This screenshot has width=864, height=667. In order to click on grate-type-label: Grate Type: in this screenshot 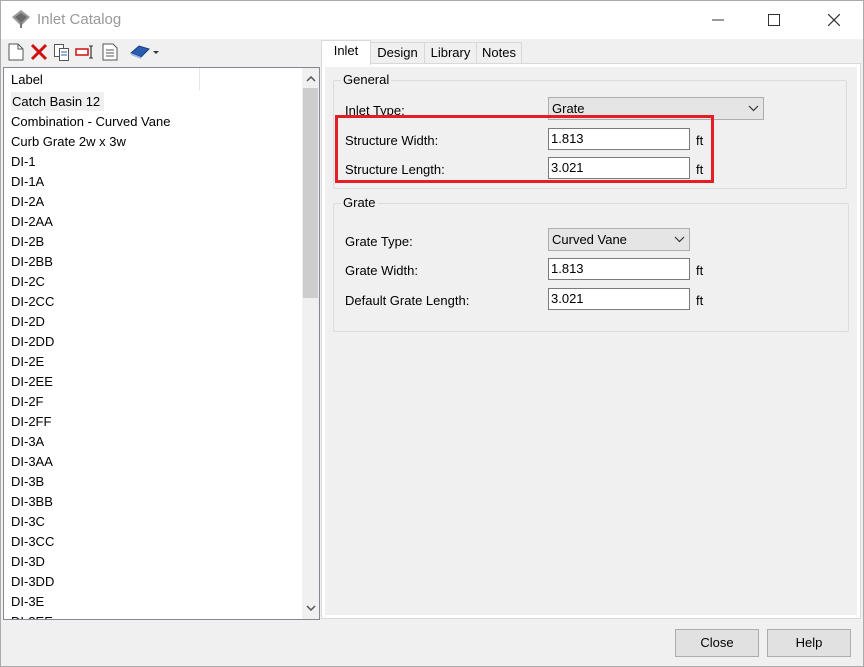, I will do `click(379, 241)`.